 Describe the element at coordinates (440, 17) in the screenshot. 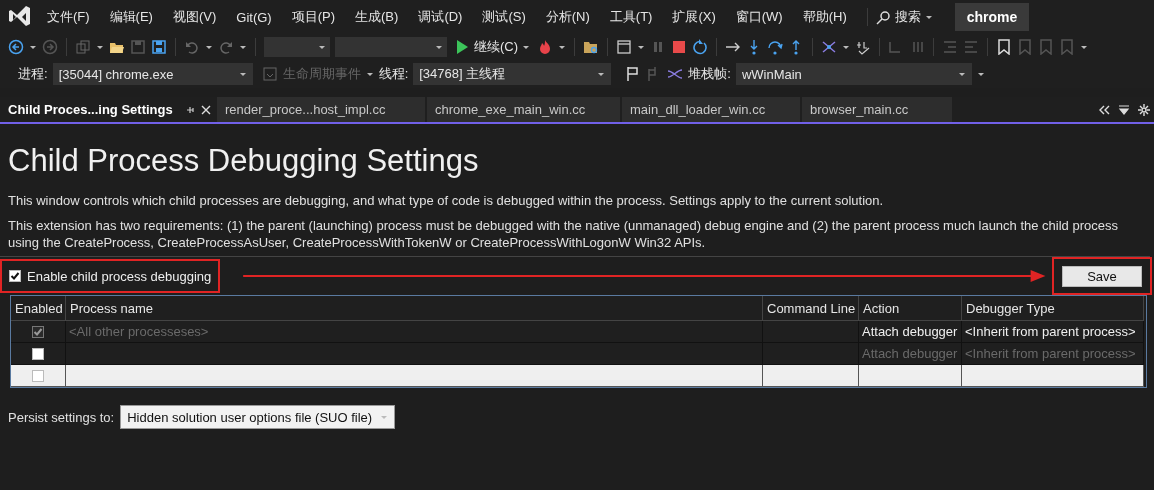

I see `menu-item: 调试(D)` at that location.